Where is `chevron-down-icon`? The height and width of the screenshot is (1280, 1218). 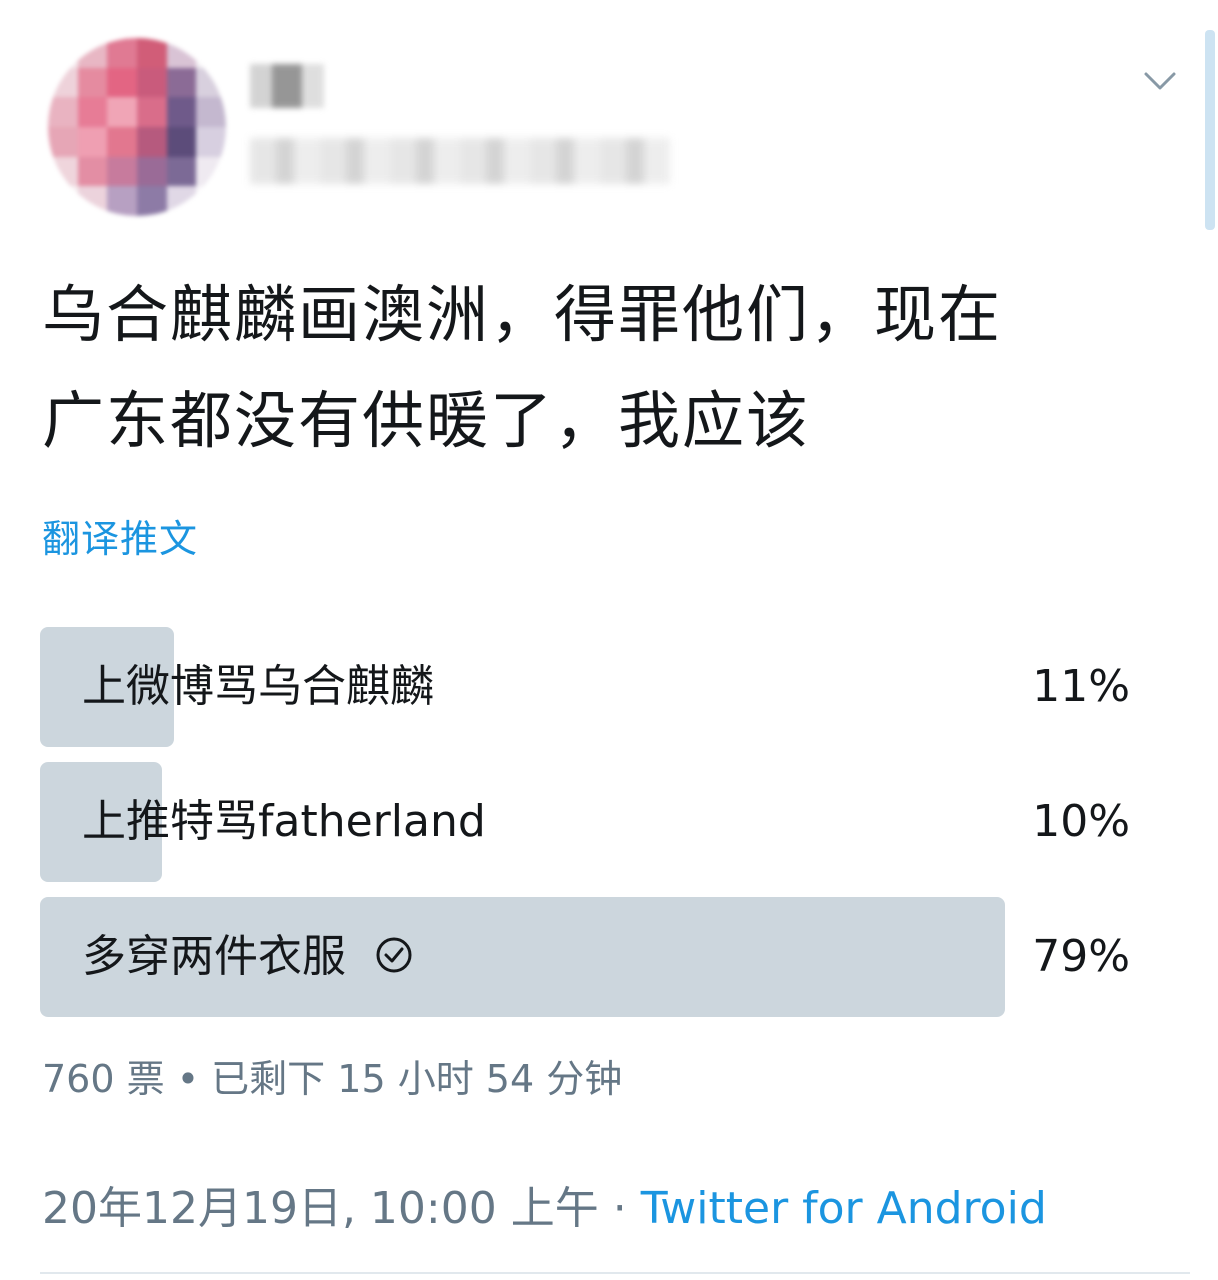 chevron-down-icon is located at coordinates (1160, 80).